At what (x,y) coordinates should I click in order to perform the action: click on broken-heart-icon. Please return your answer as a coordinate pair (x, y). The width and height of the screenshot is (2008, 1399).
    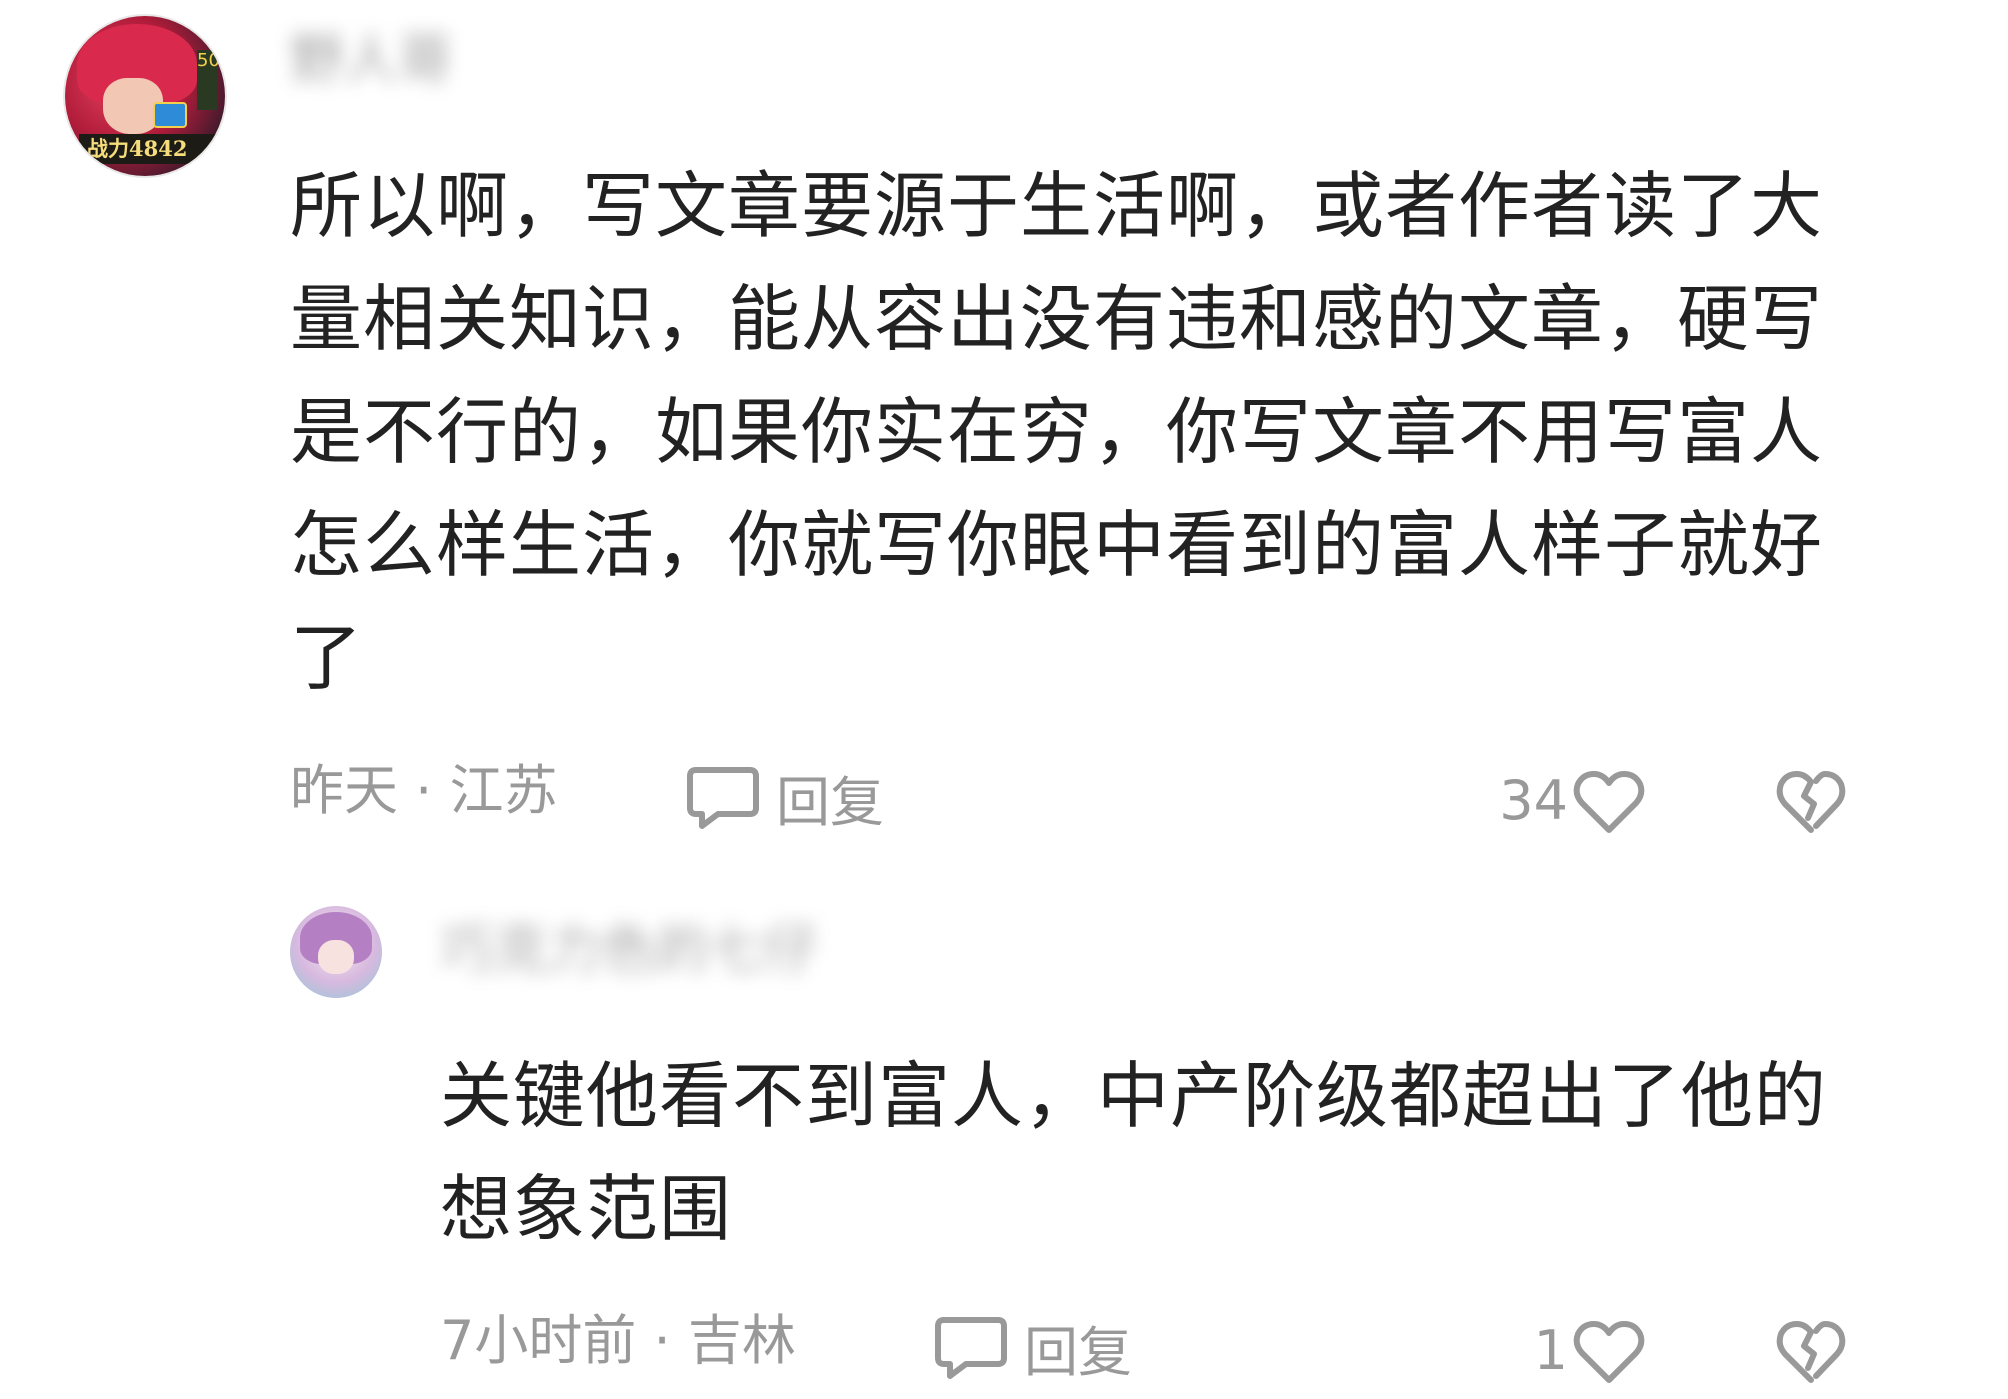
    Looking at the image, I should click on (1811, 1353).